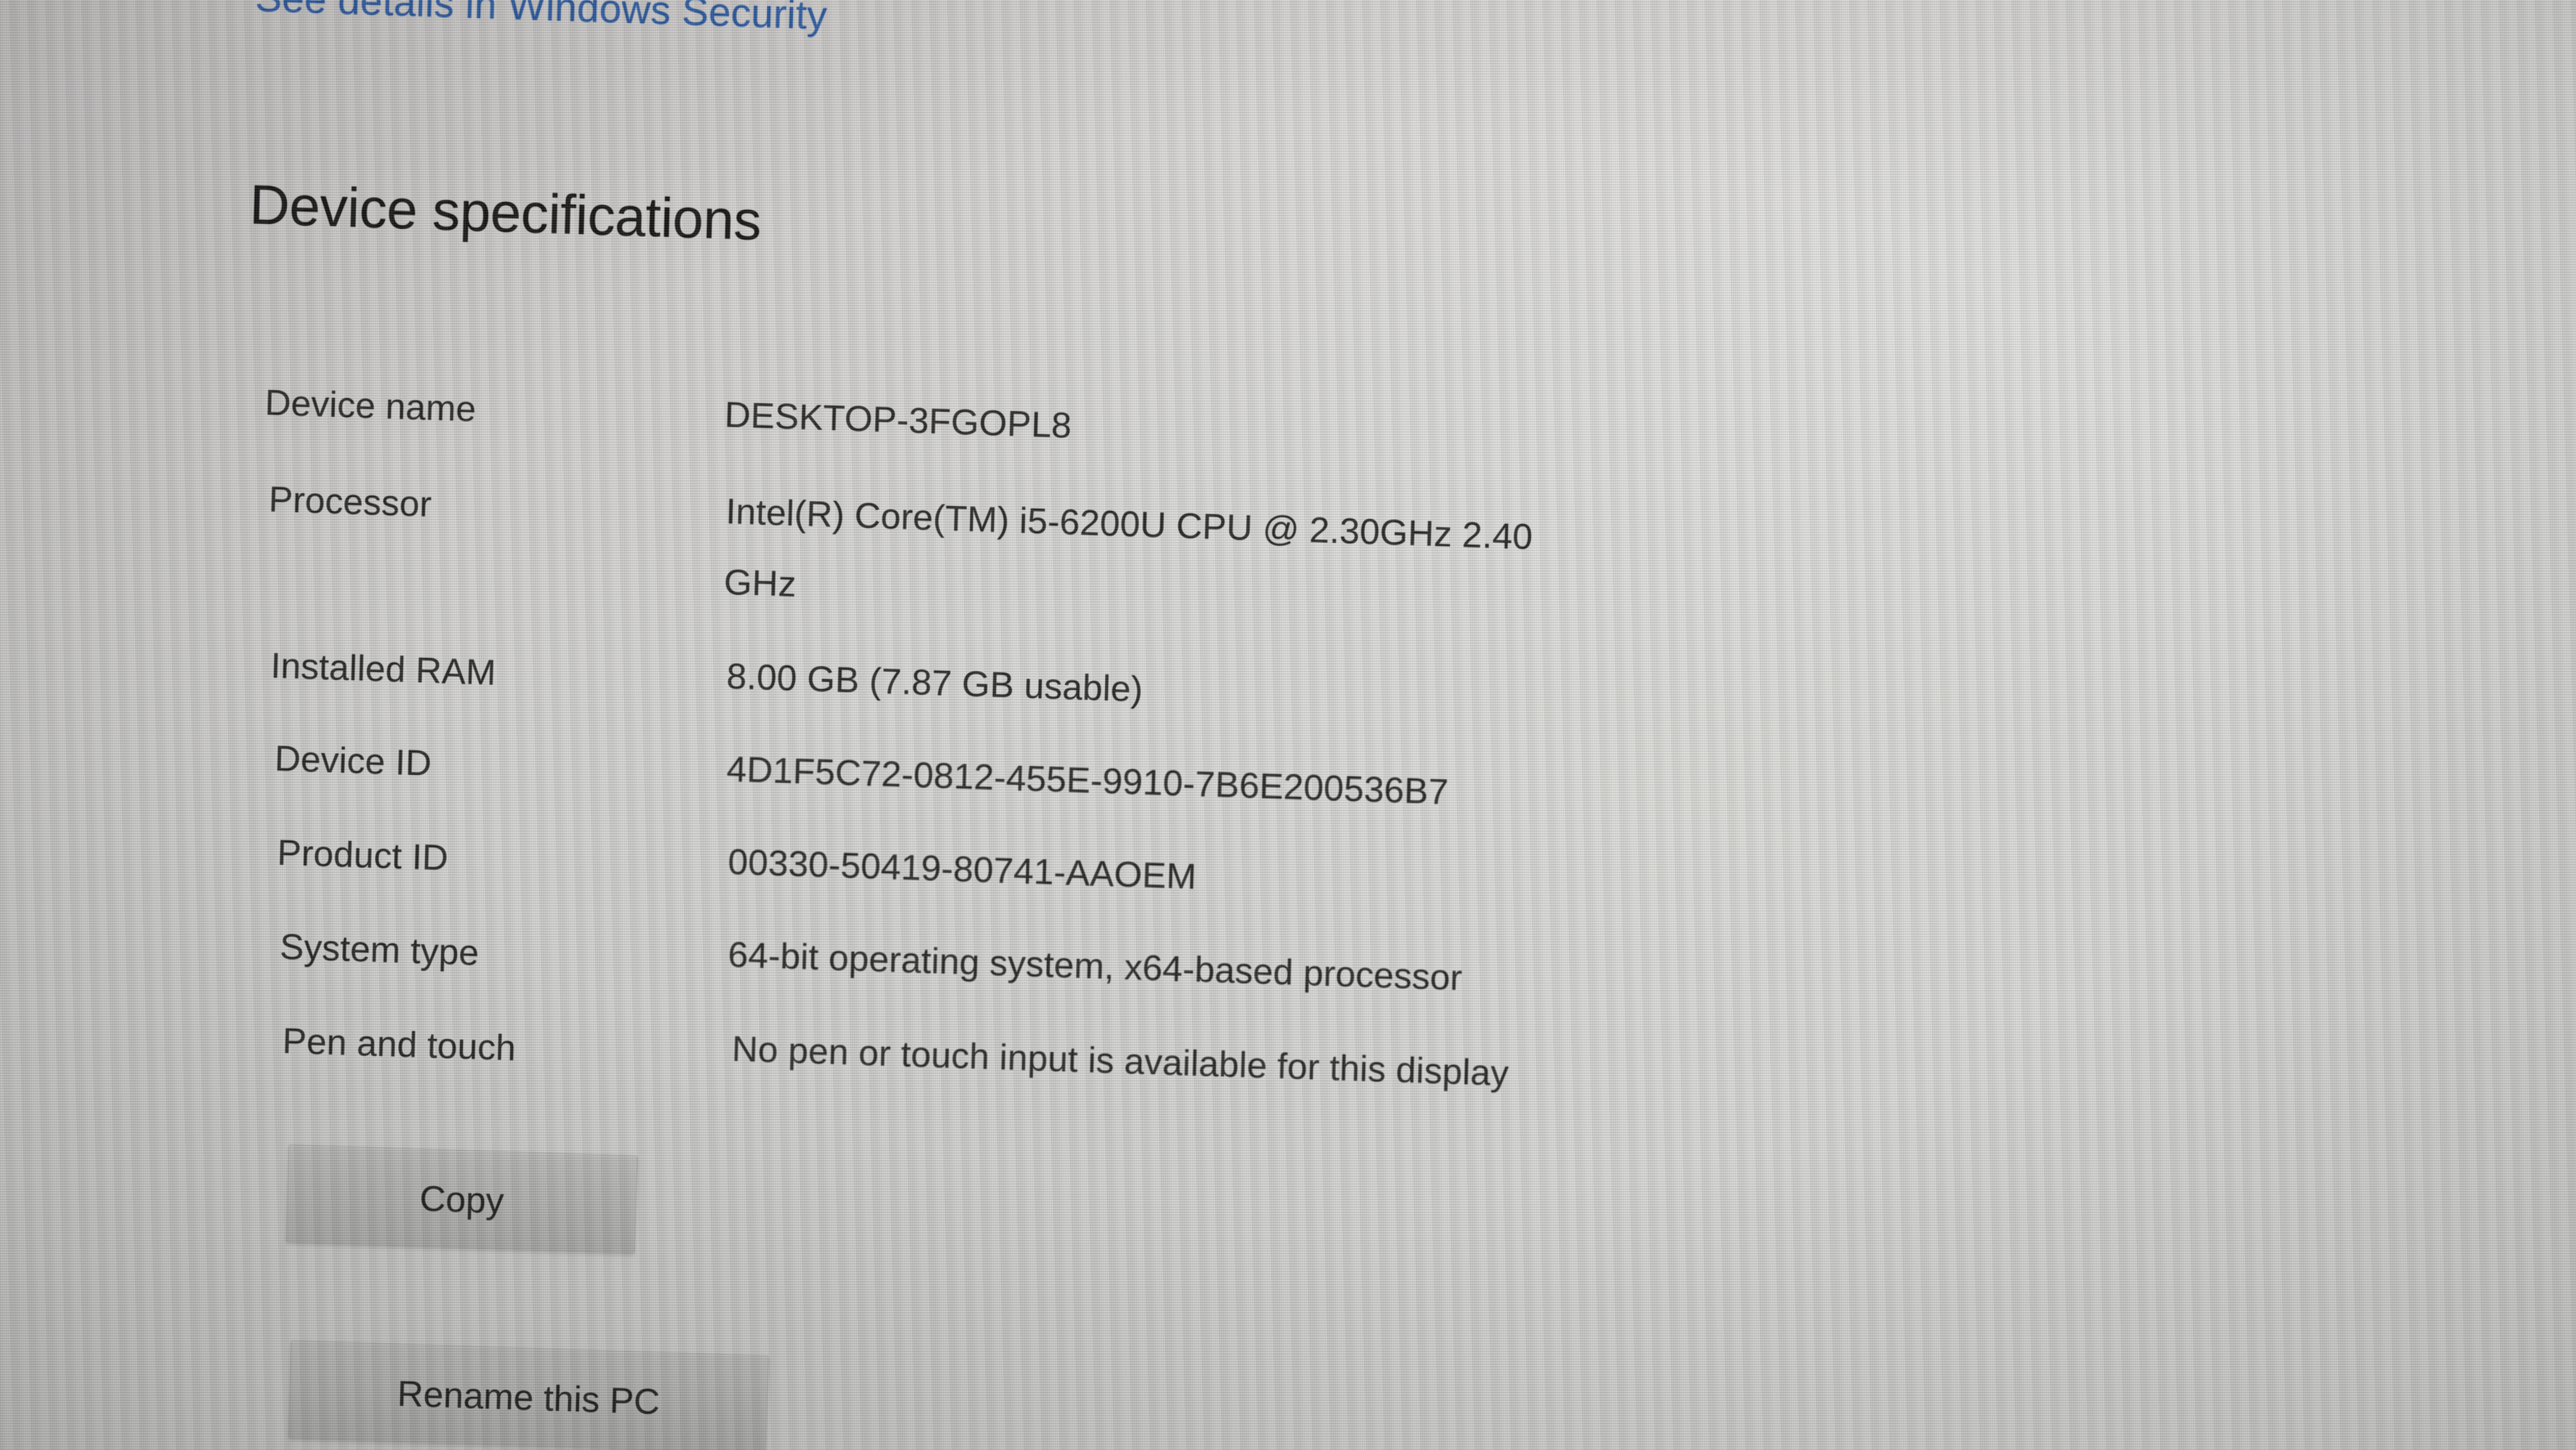 The width and height of the screenshot is (2576, 1450). I want to click on device-specifications-heading: Device specifications, so click(506, 213).